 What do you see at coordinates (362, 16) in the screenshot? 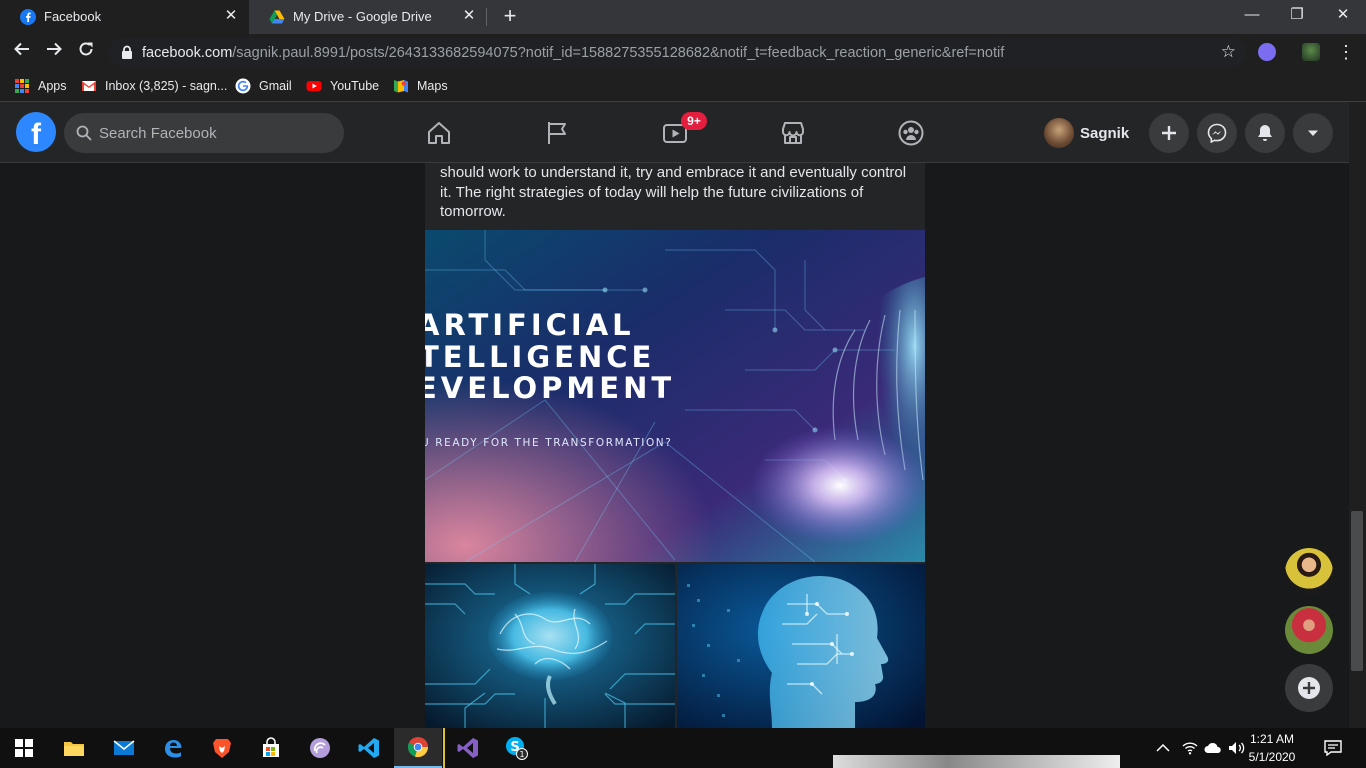
I see `tab-title: My Drive - Google Drive` at bounding box center [362, 16].